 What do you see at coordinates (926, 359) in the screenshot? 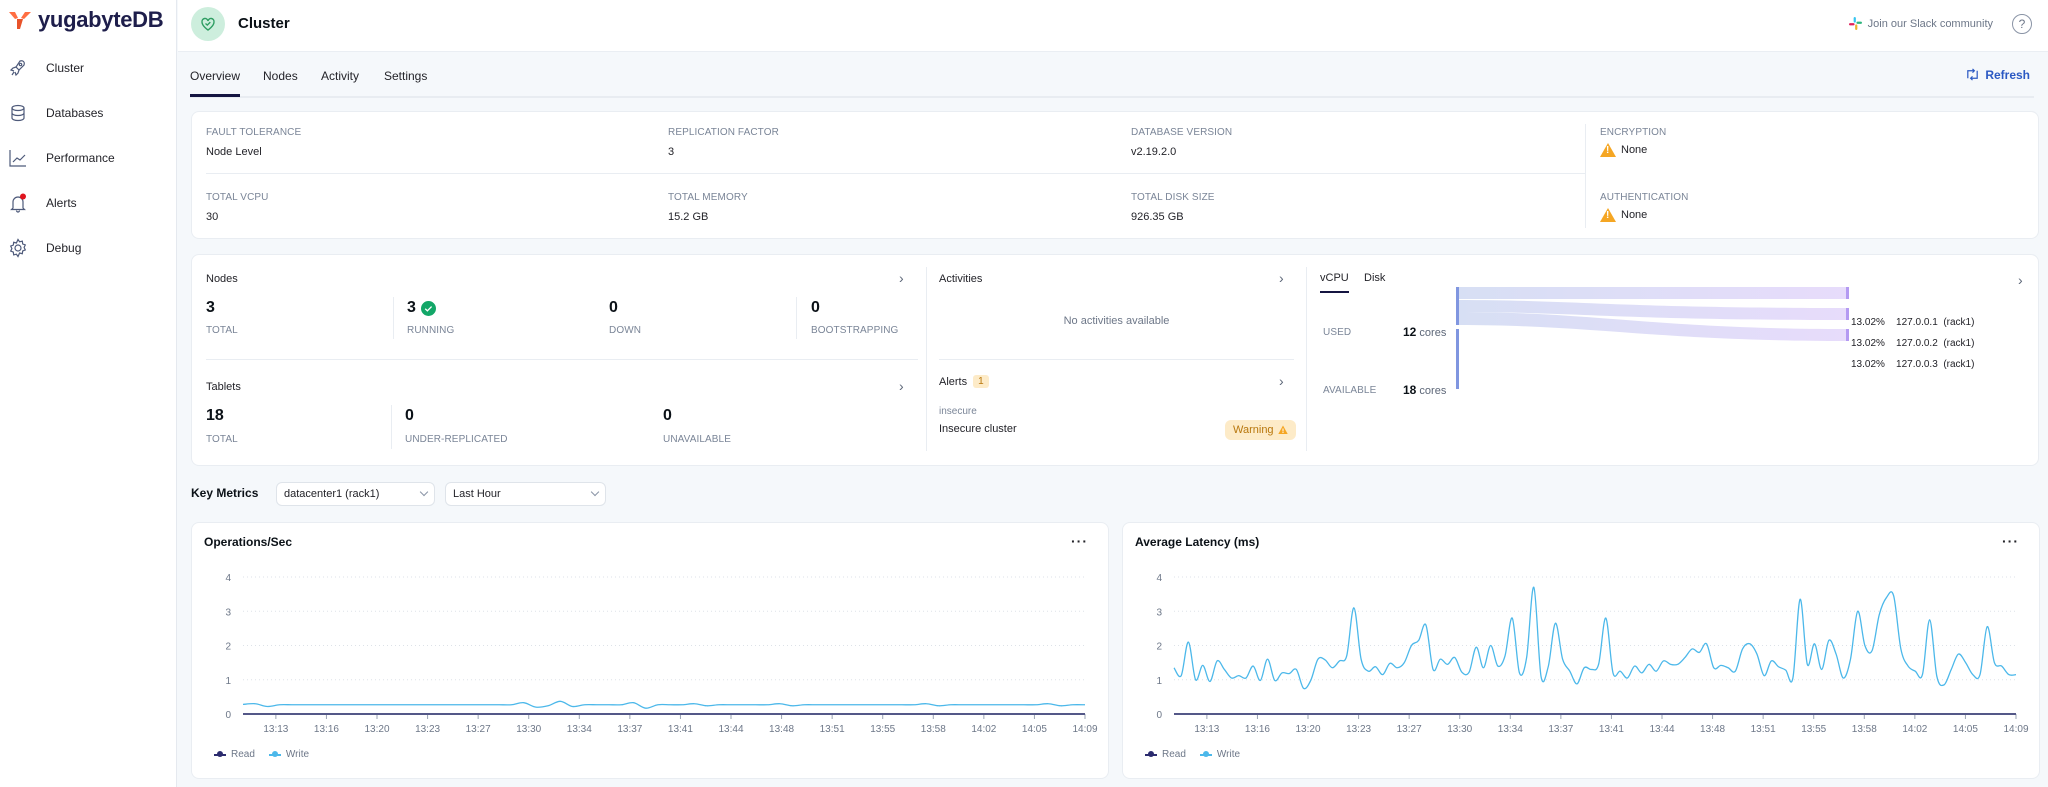
I see `divider` at bounding box center [926, 359].